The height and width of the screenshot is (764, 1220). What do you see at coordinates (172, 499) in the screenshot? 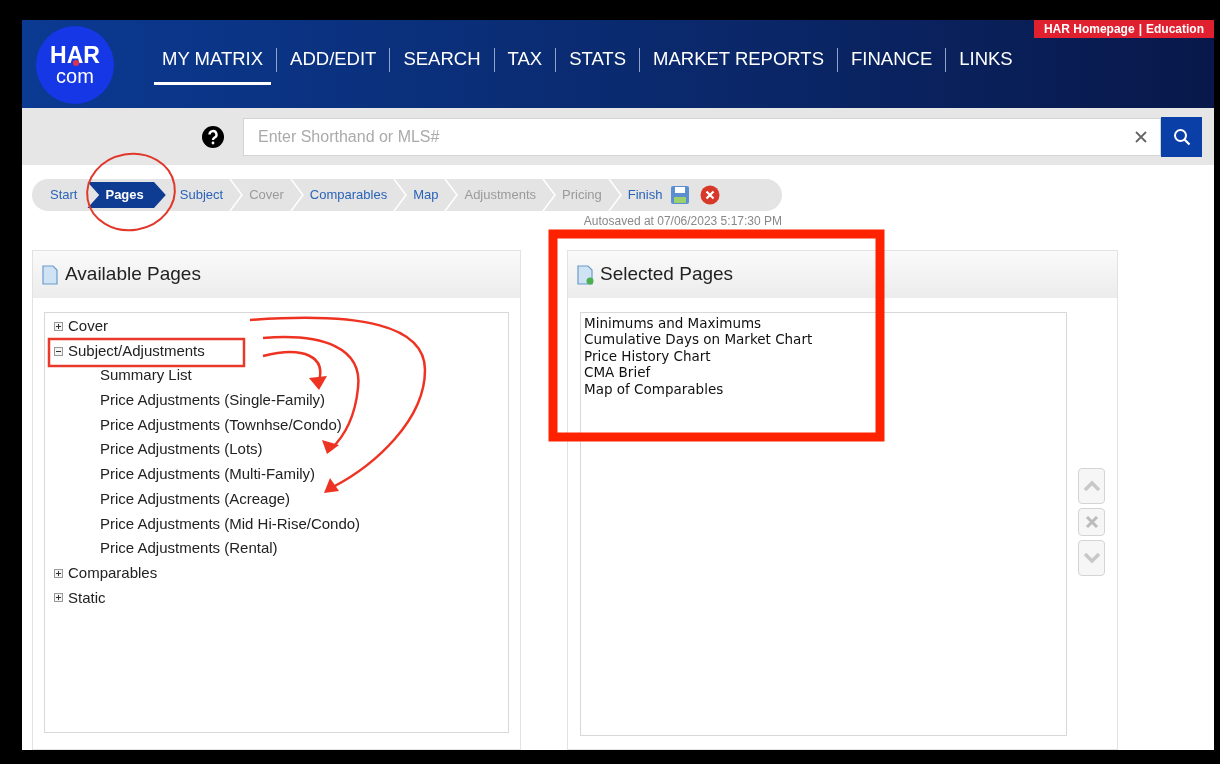
I see `tree-item: Price Adjustments (Acreage)` at bounding box center [172, 499].